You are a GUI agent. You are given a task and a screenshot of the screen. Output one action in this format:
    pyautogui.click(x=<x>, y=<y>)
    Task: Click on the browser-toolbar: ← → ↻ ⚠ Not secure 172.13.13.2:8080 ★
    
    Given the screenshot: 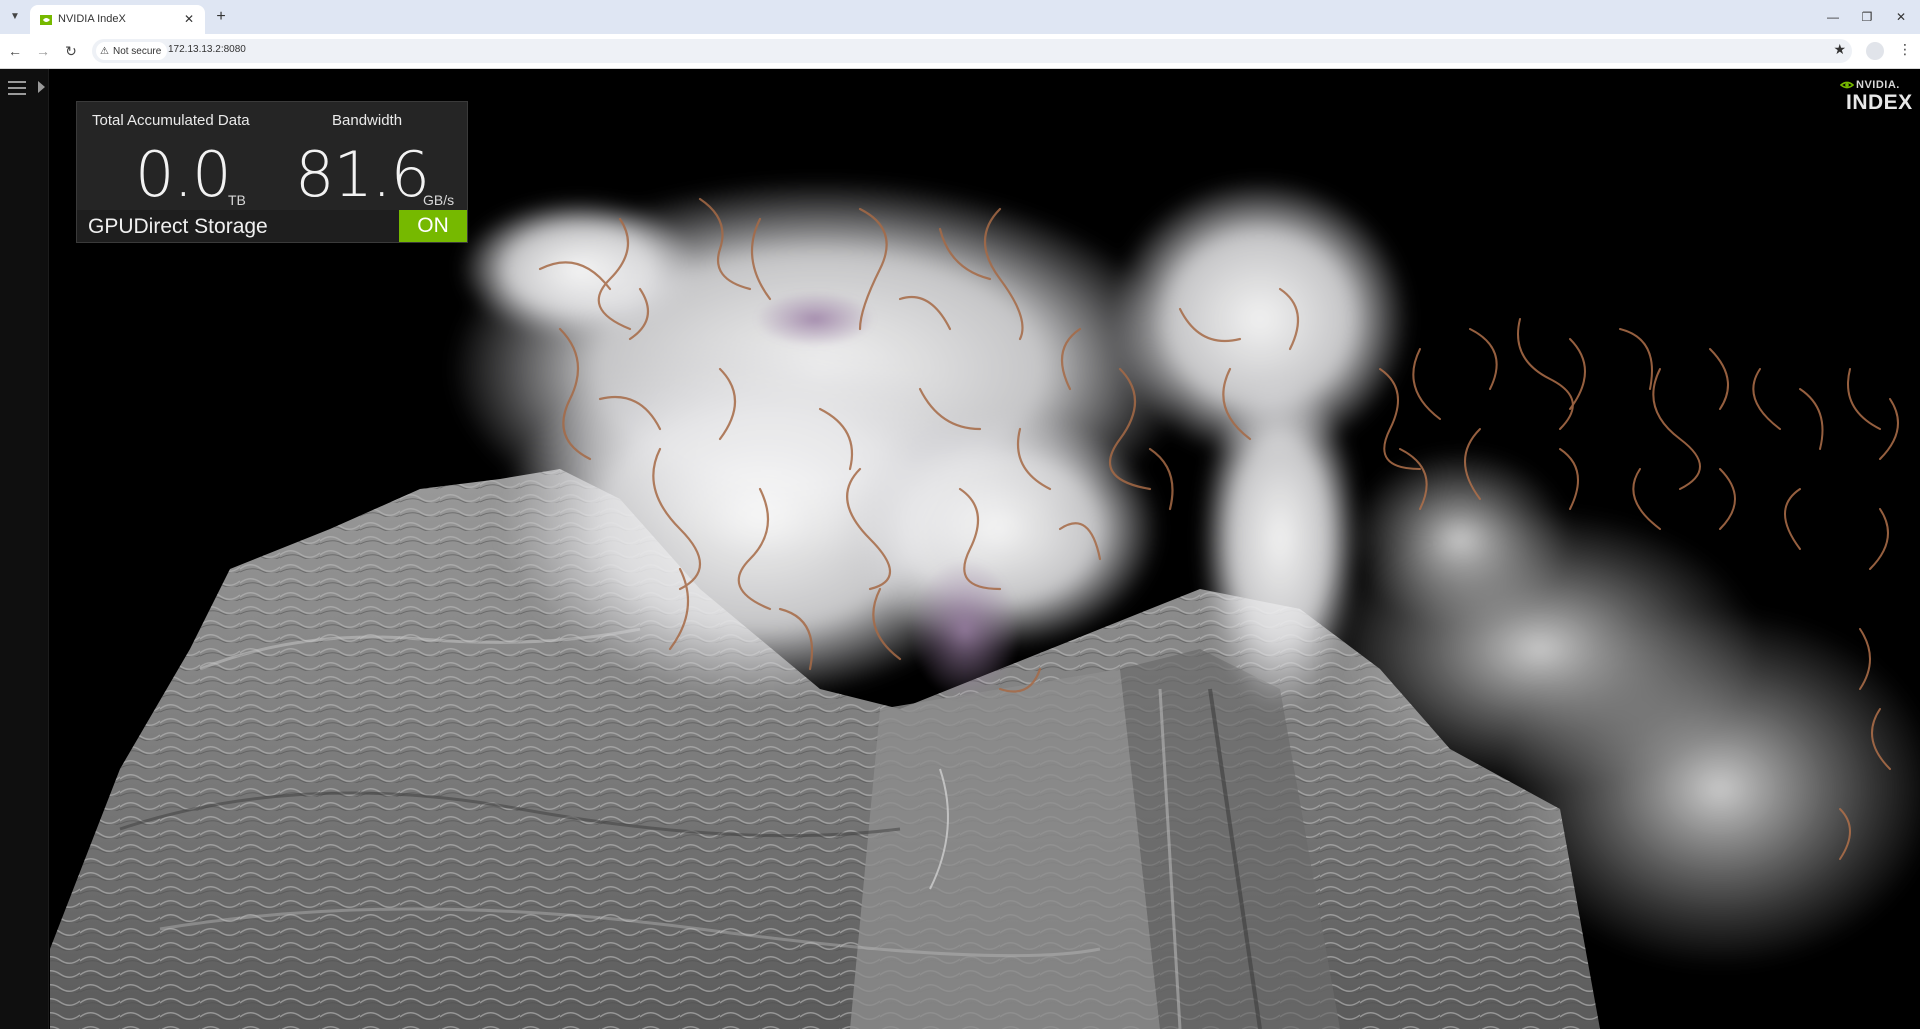 What is the action you would take?
    pyautogui.click(x=960, y=51)
    